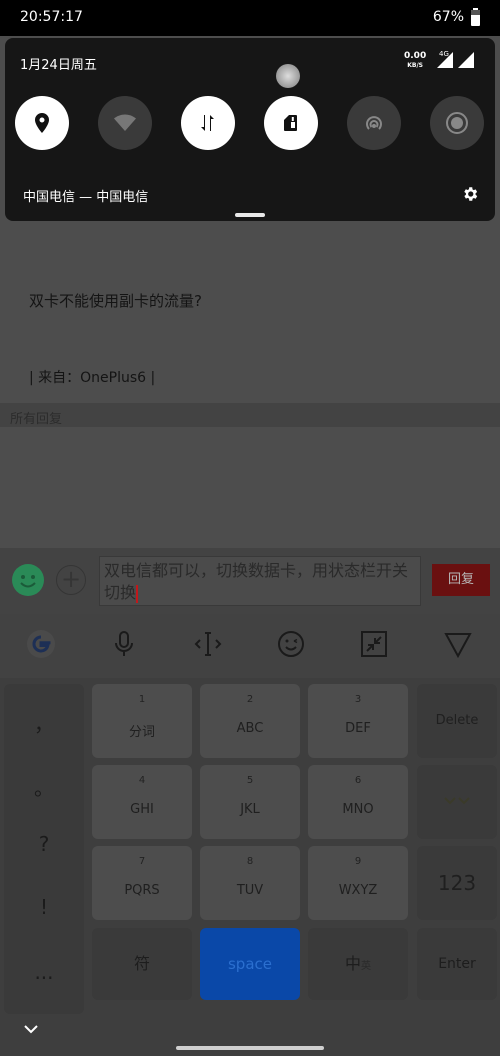 Image resolution: width=500 pixels, height=1056 pixels. Describe the element at coordinates (44, 907) in the screenshot. I see `punct-exclaim-key: !` at that location.